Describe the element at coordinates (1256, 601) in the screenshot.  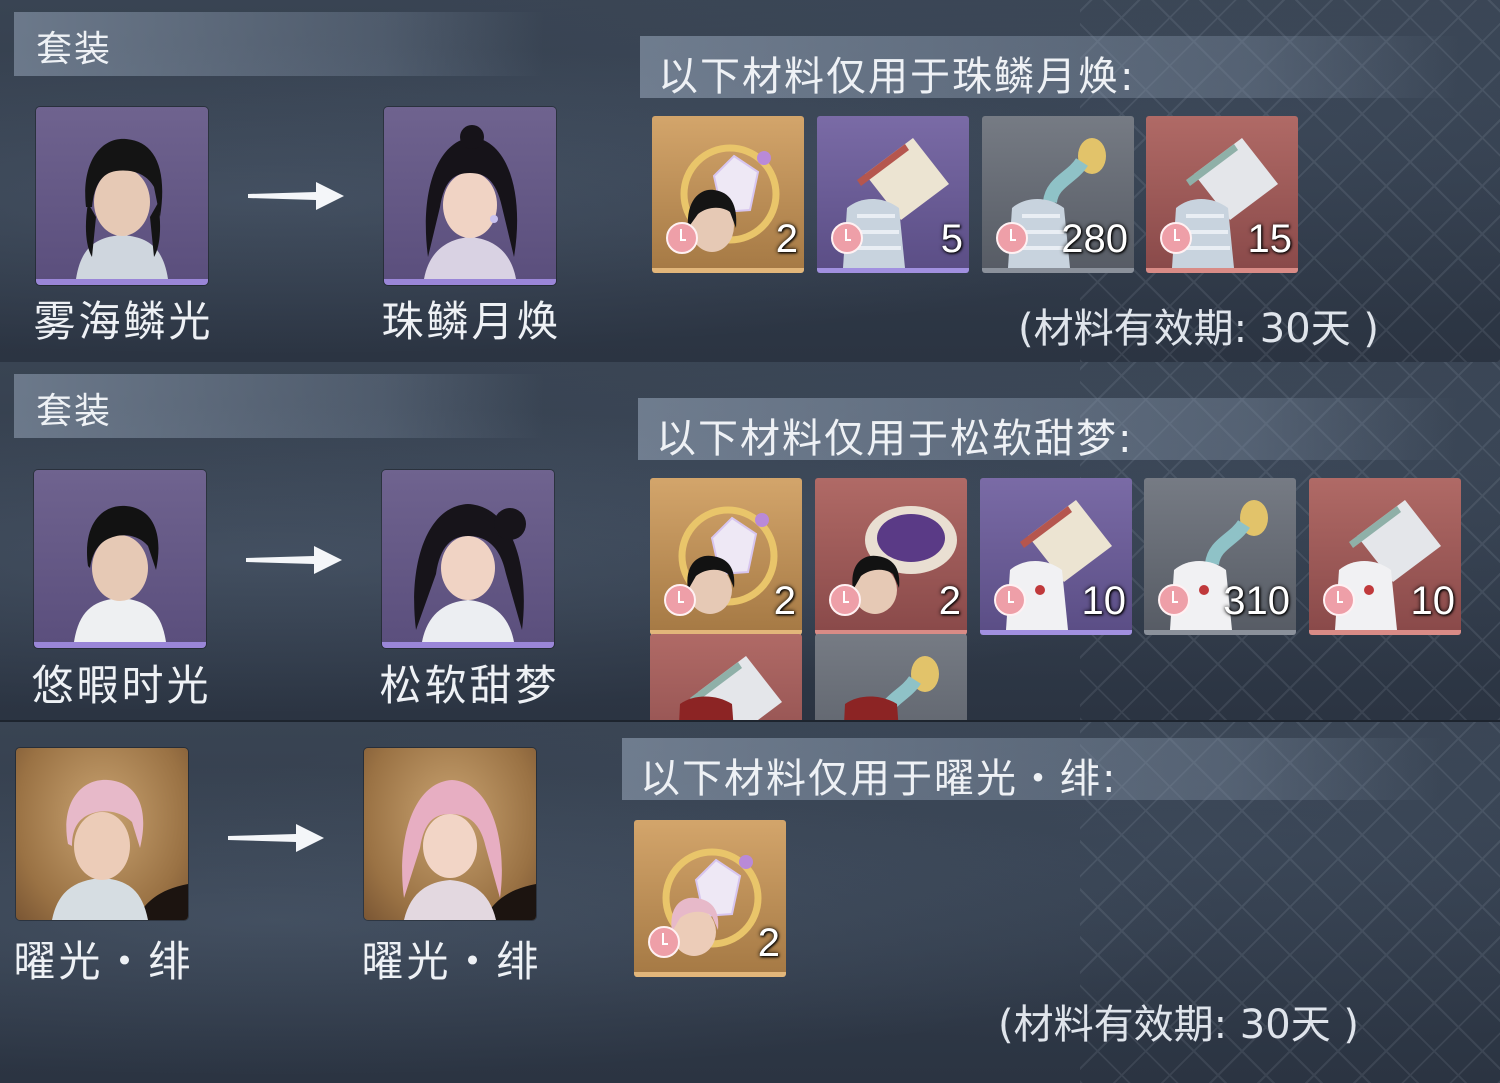
I see `material-count: 310` at that location.